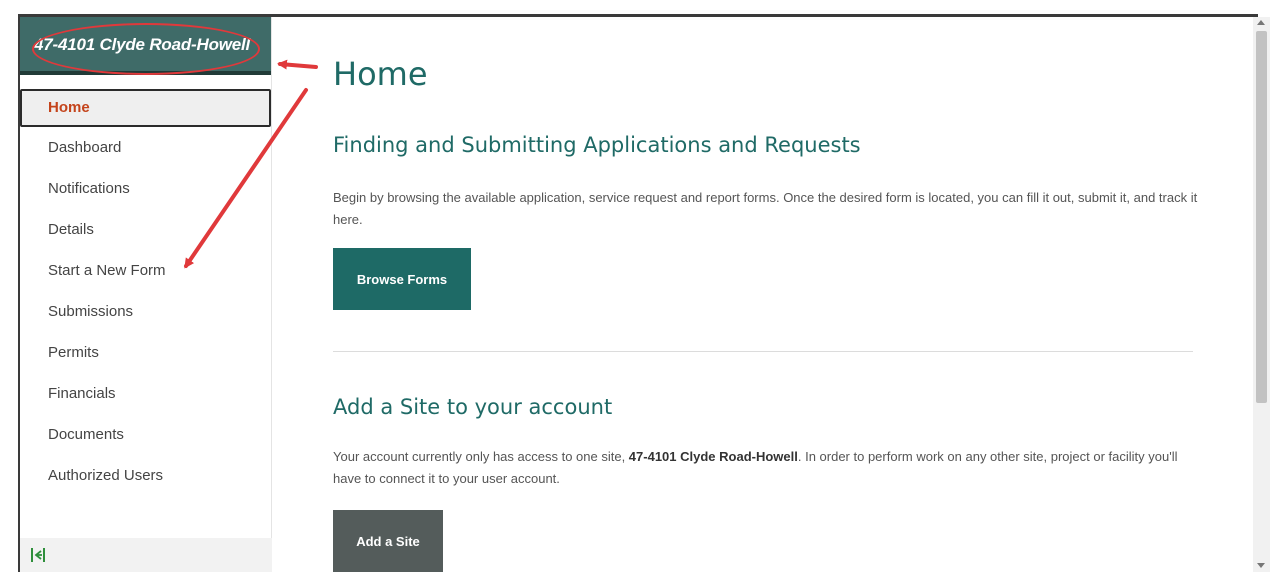 Image resolution: width=1270 pixels, height=572 pixels. What do you see at coordinates (145, 147) in the screenshot?
I see `sidebar-item-dashboard: Dashboard` at bounding box center [145, 147].